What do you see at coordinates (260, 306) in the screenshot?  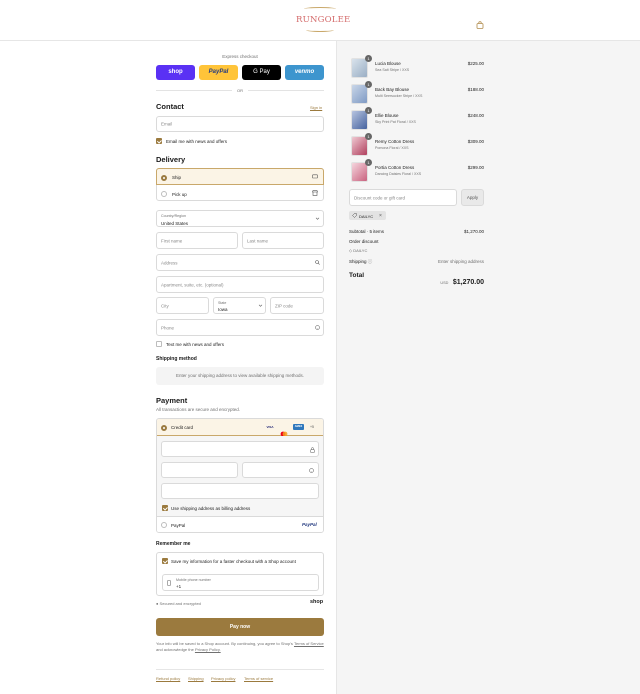 I see `chevron-down-icon` at bounding box center [260, 306].